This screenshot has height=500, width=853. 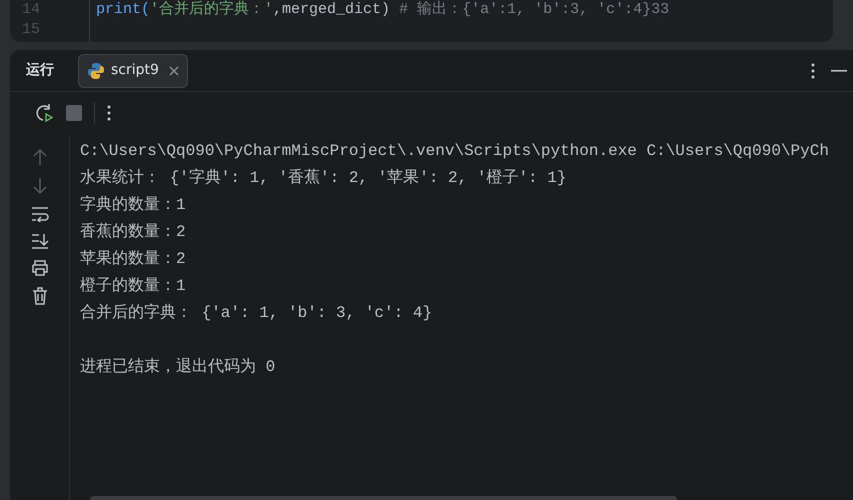 I want to click on up-arrow-icon, so click(x=39, y=157).